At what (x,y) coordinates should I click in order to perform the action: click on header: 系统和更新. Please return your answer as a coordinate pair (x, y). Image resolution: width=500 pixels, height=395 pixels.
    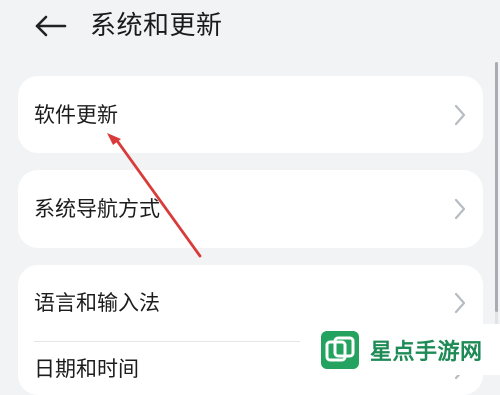
    Looking at the image, I should click on (250, 27).